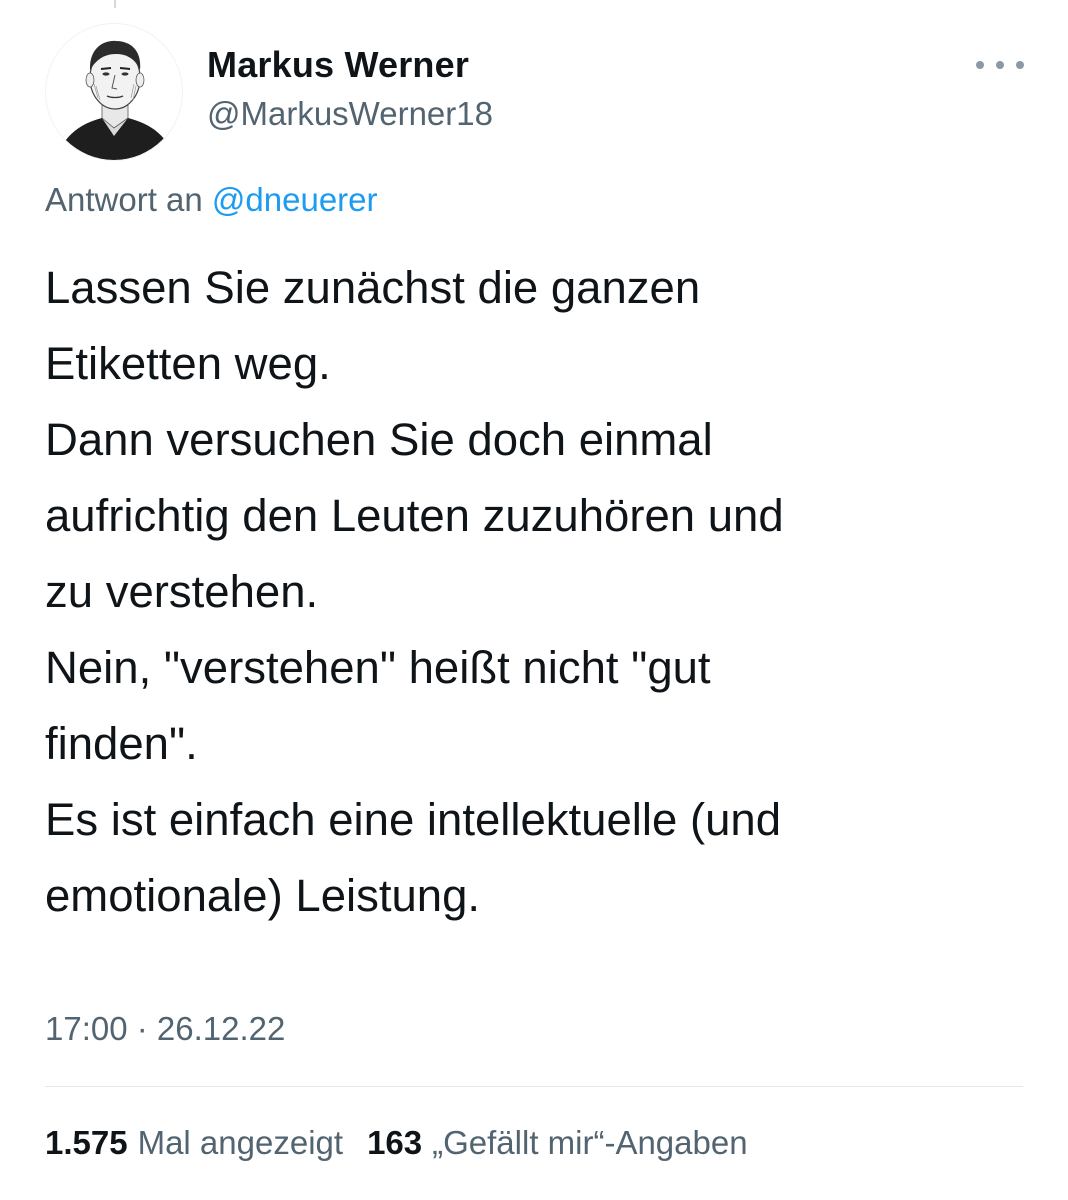 The image size is (1068, 1200). What do you see at coordinates (115, 4) in the screenshot?
I see `thread-connector-line` at bounding box center [115, 4].